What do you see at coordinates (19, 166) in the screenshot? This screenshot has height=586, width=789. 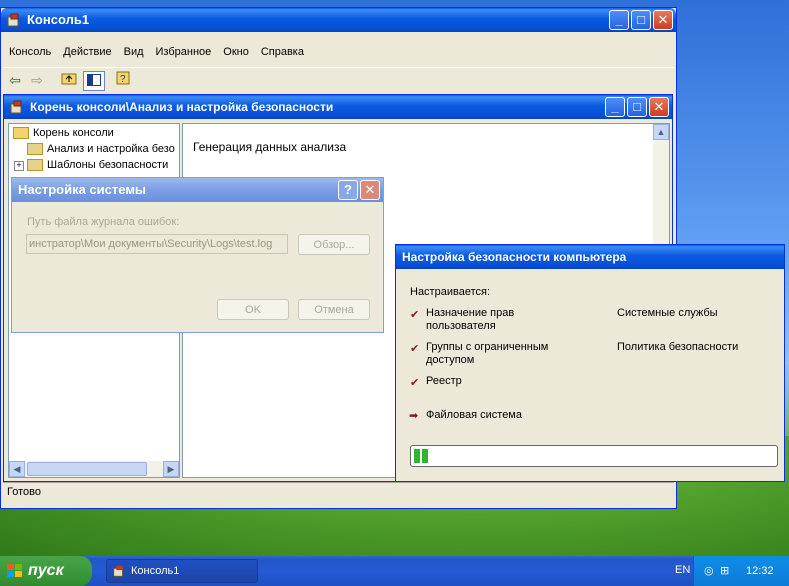 I see `expand-icon: +` at bounding box center [19, 166].